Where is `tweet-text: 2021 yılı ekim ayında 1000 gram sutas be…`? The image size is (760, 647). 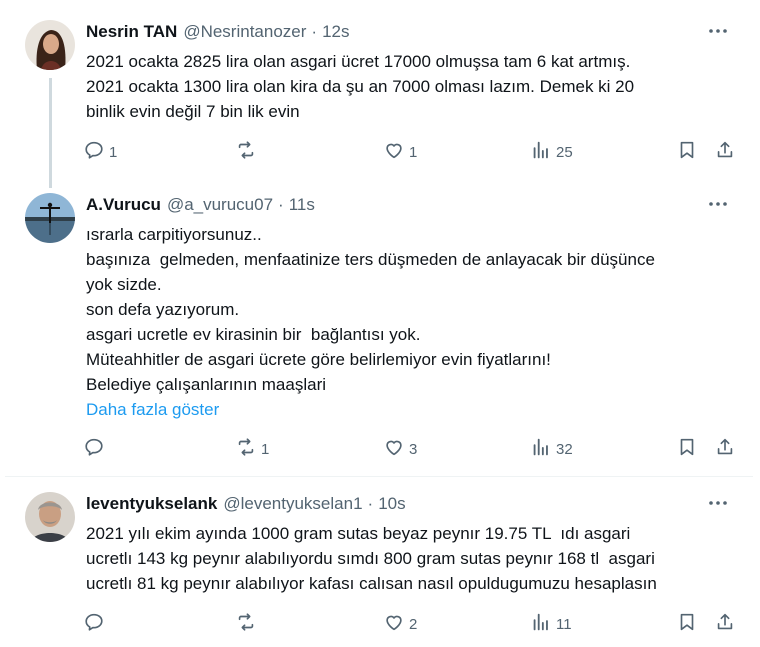
tweet-text: 2021 yılı ekim ayında 1000 gram sutas be… is located at coordinates (406, 558).